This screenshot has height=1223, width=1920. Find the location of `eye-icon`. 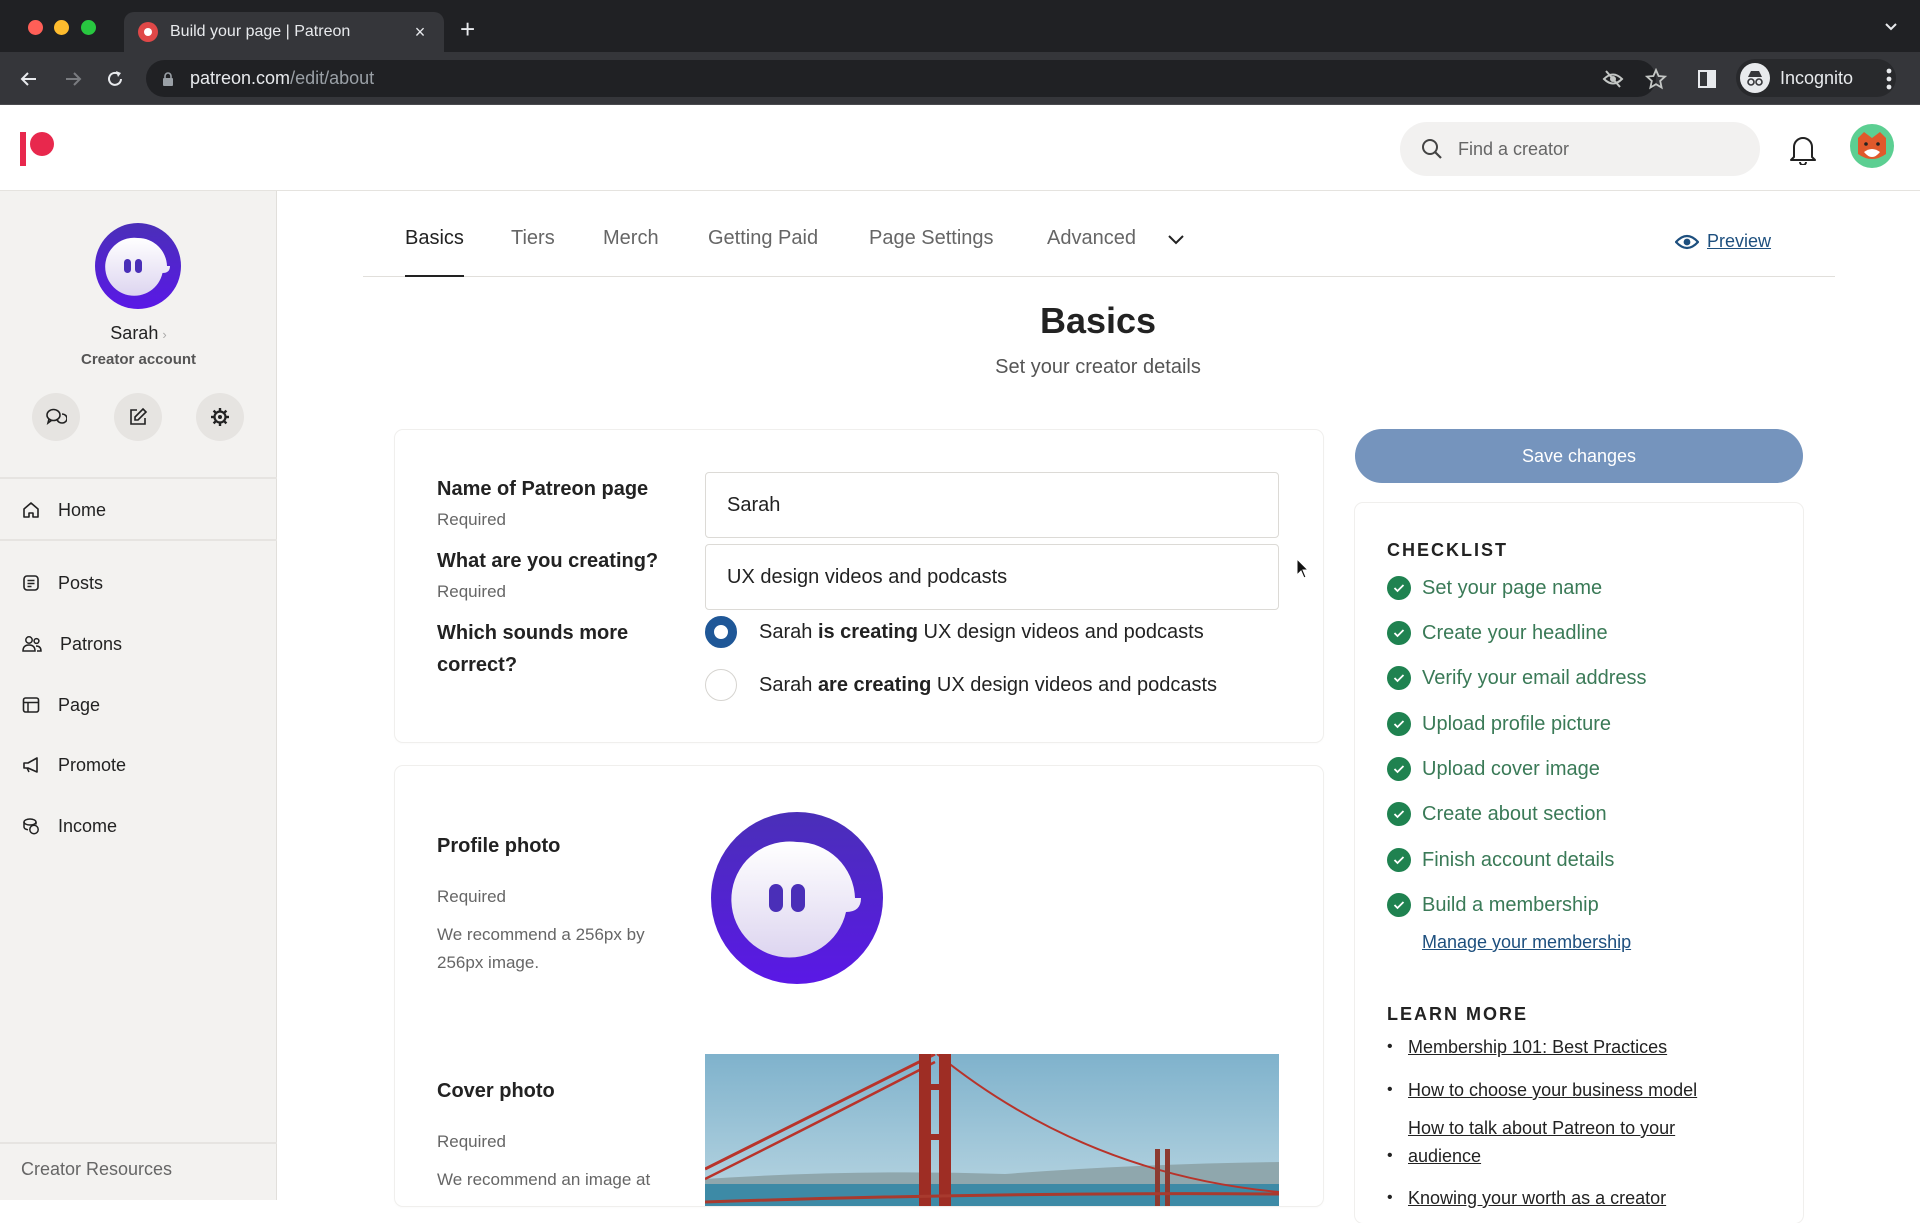

eye-icon is located at coordinates (1687, 241).